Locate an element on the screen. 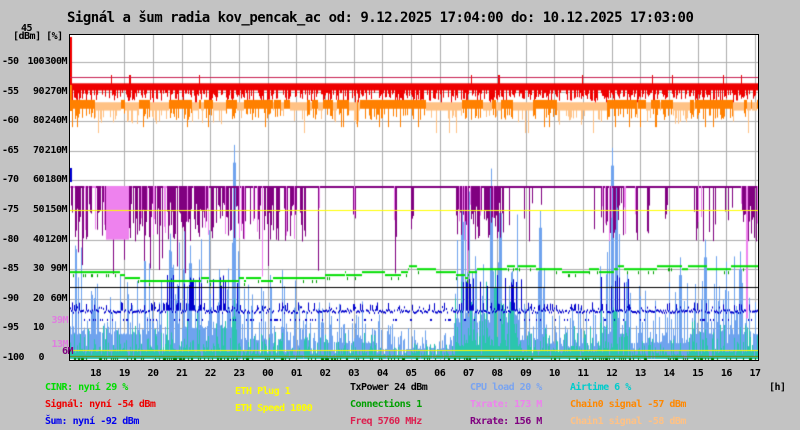 This screenshot has height=430, width=800. y-axis-dbm-label: -75 is located at coordinates (10, 209).